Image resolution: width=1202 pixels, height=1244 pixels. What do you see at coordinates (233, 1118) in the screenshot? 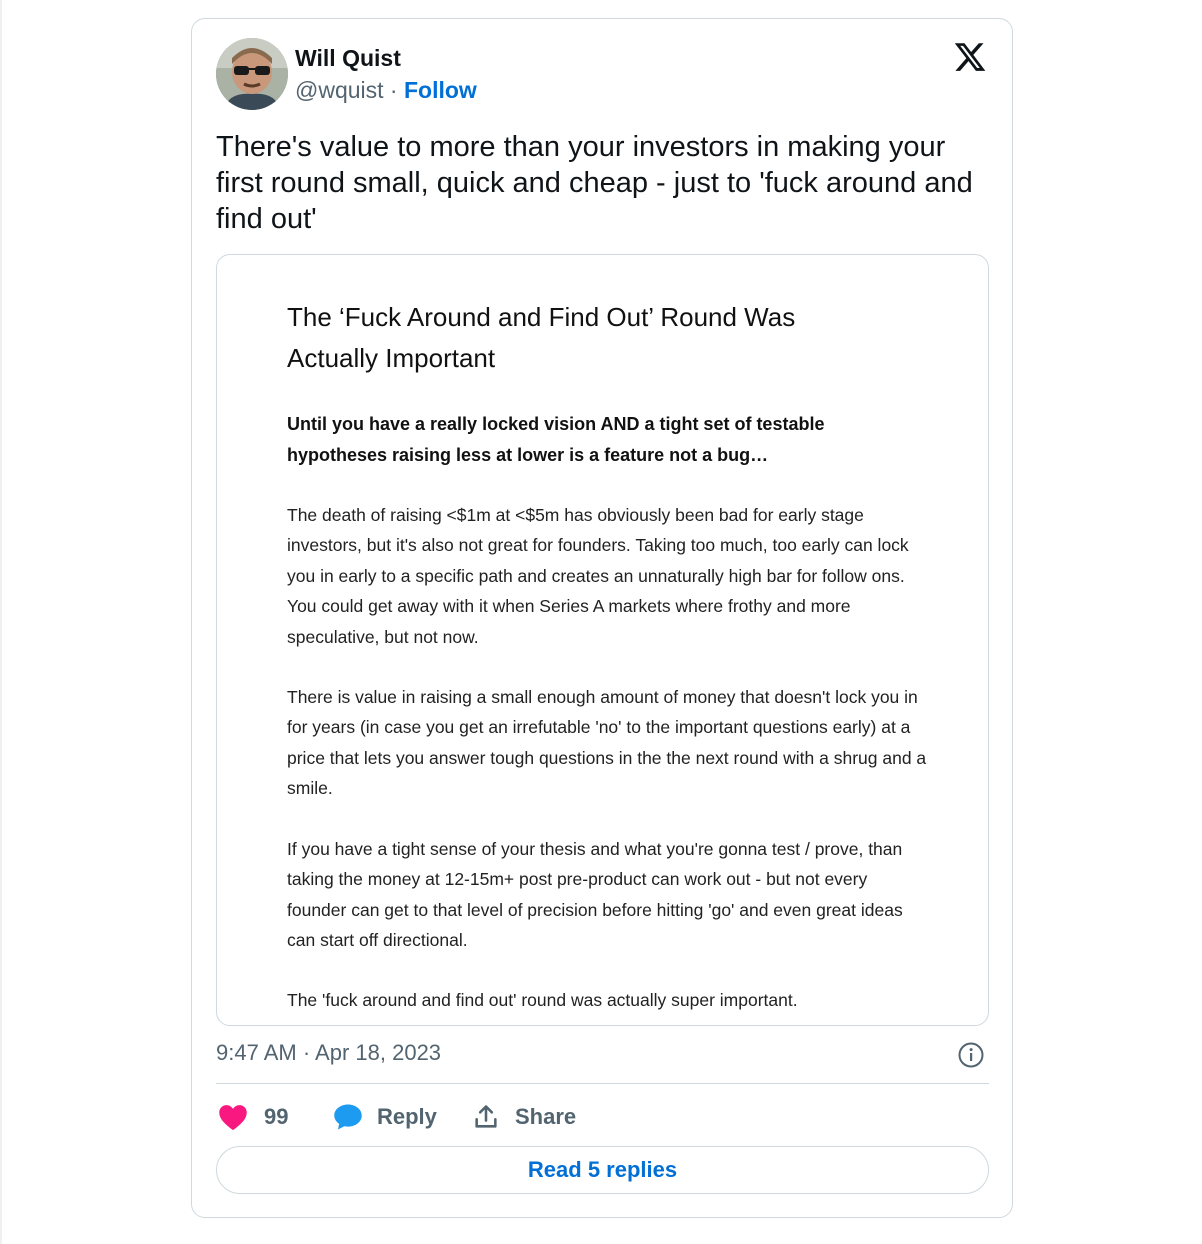
I see `heart-icon` at bounding box center [233, 1118].